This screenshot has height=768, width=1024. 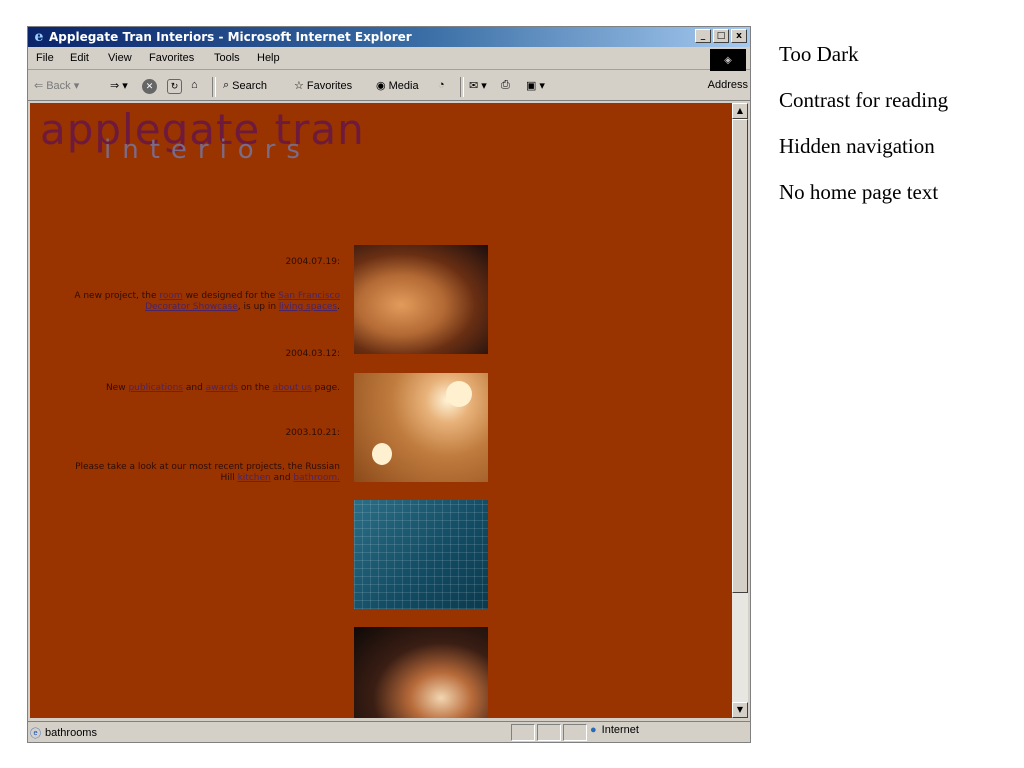 I want to click on home-icon: ⌂, so click(x=194, y=85).